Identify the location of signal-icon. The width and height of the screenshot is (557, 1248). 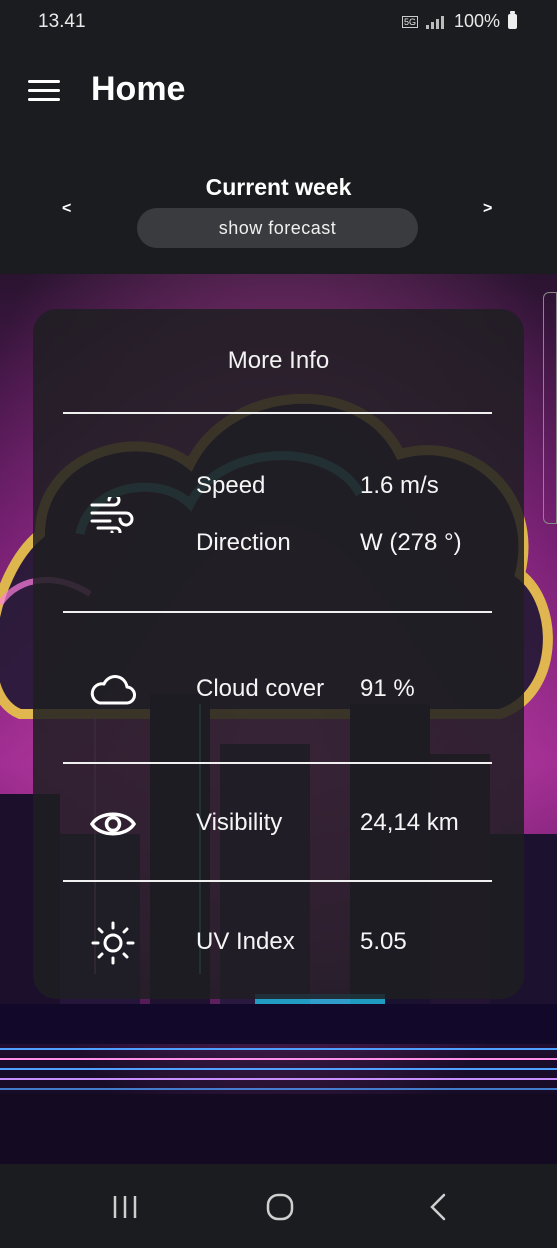
(434, 22).